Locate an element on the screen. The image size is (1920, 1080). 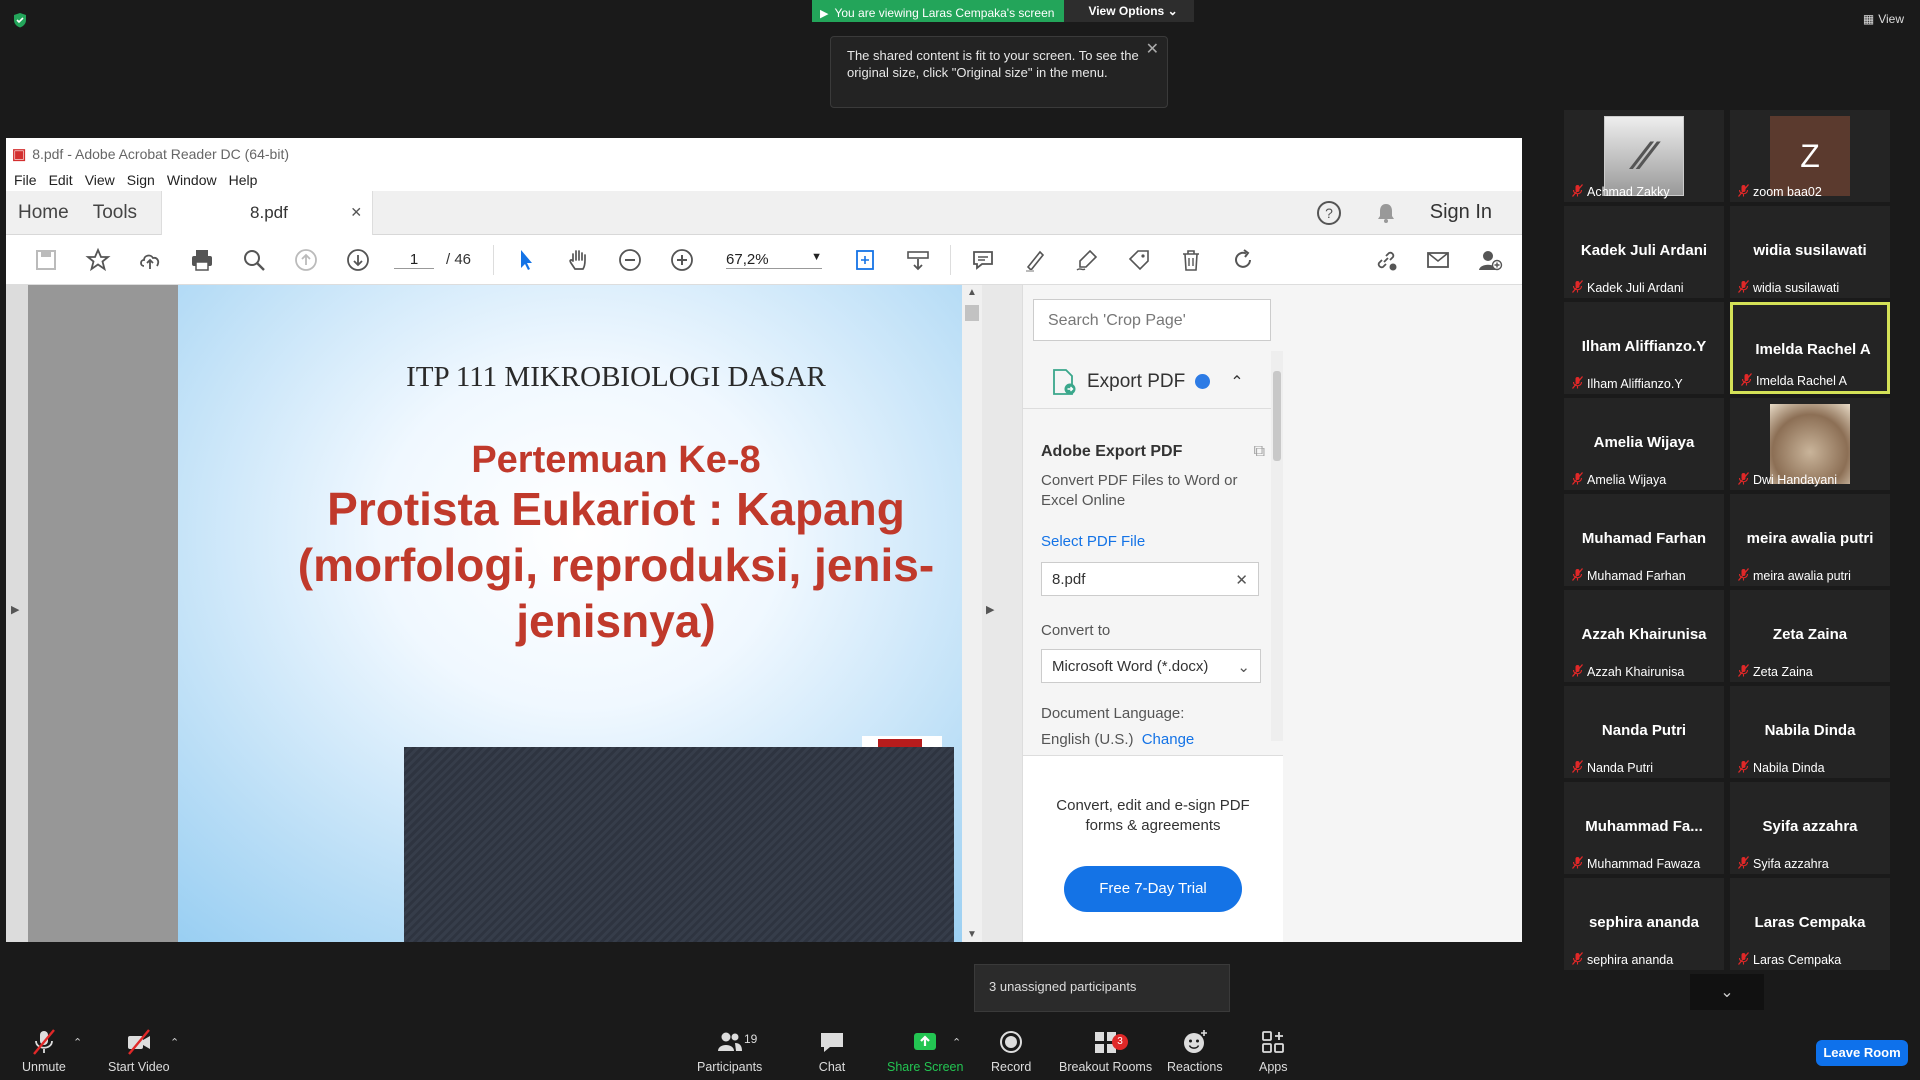
fit-page-icon is located at coordinates (866, 260).